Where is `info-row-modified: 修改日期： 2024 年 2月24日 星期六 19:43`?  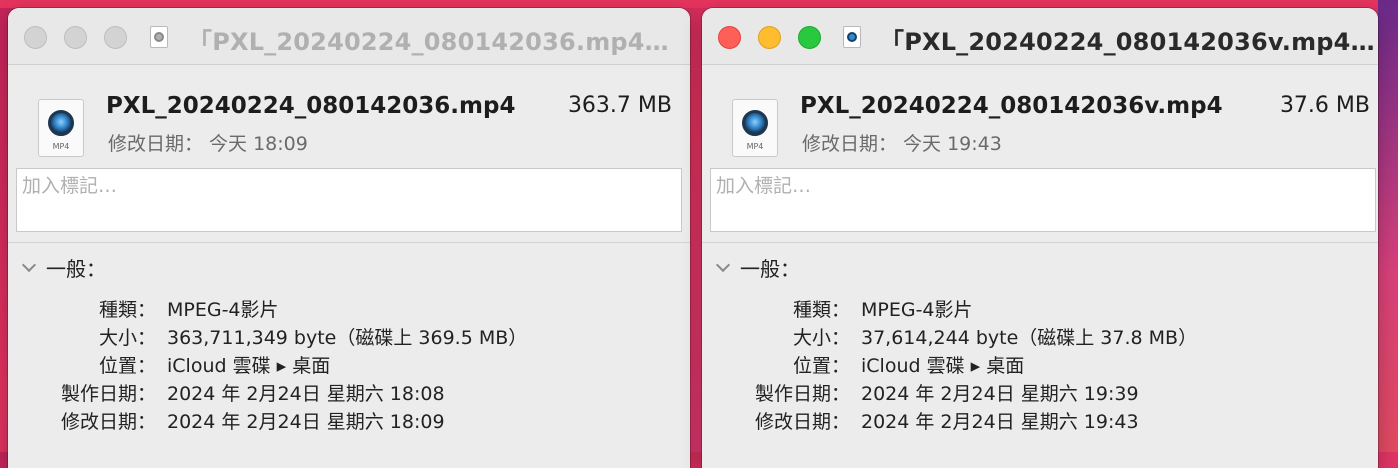 info-row-modified: 修改日期： 2024 年 2月24日 星期六 19:43 is located at coordinates (1040, 421).